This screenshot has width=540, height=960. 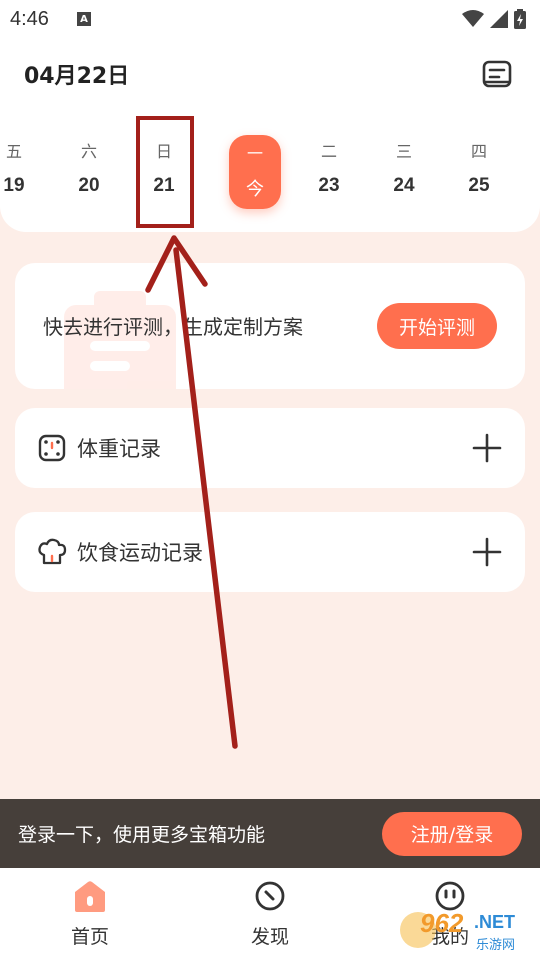 What do you see at coordinates (270, 448) in the screenshot?
I see `weight-record-row: 体重记录` at bounding box center [270, 448].